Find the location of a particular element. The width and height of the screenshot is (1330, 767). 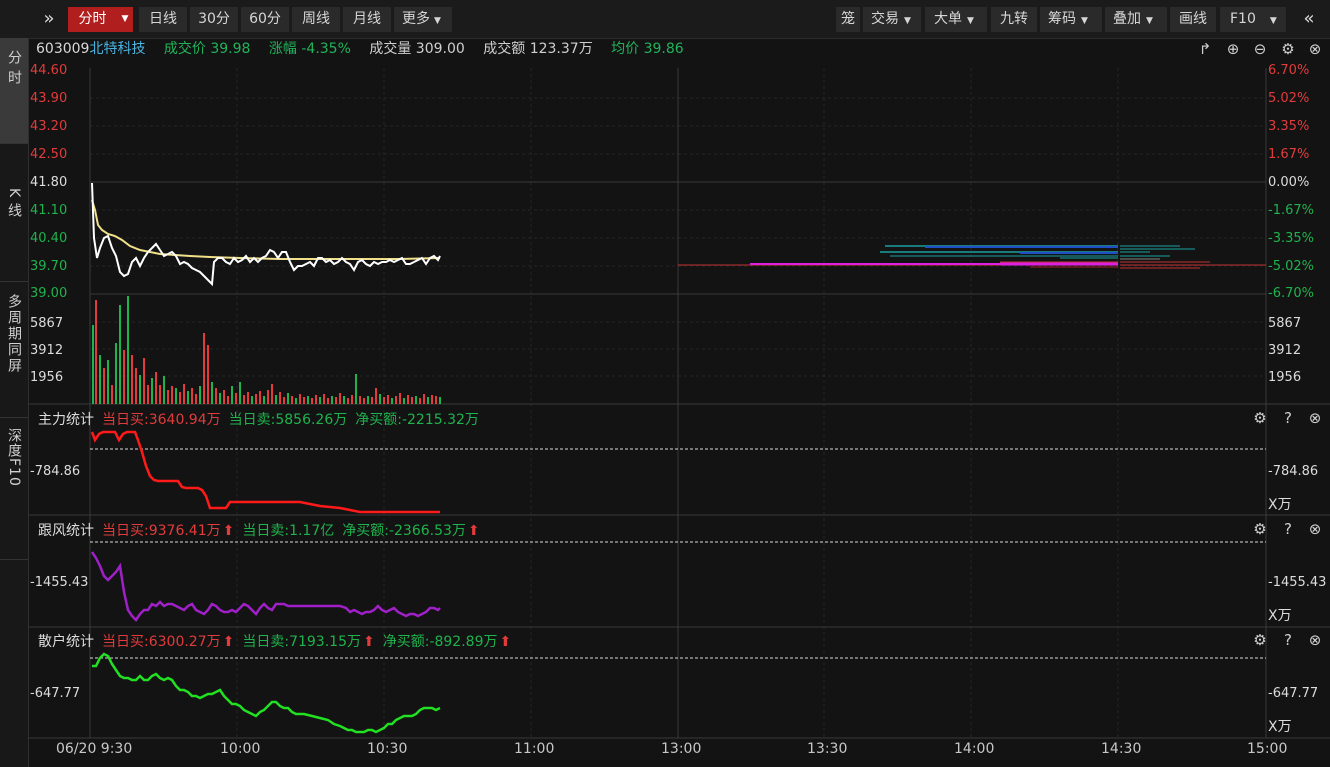

net-field: 净买额:-2366.53万 ⬆ is located at coordinates (410, 531).